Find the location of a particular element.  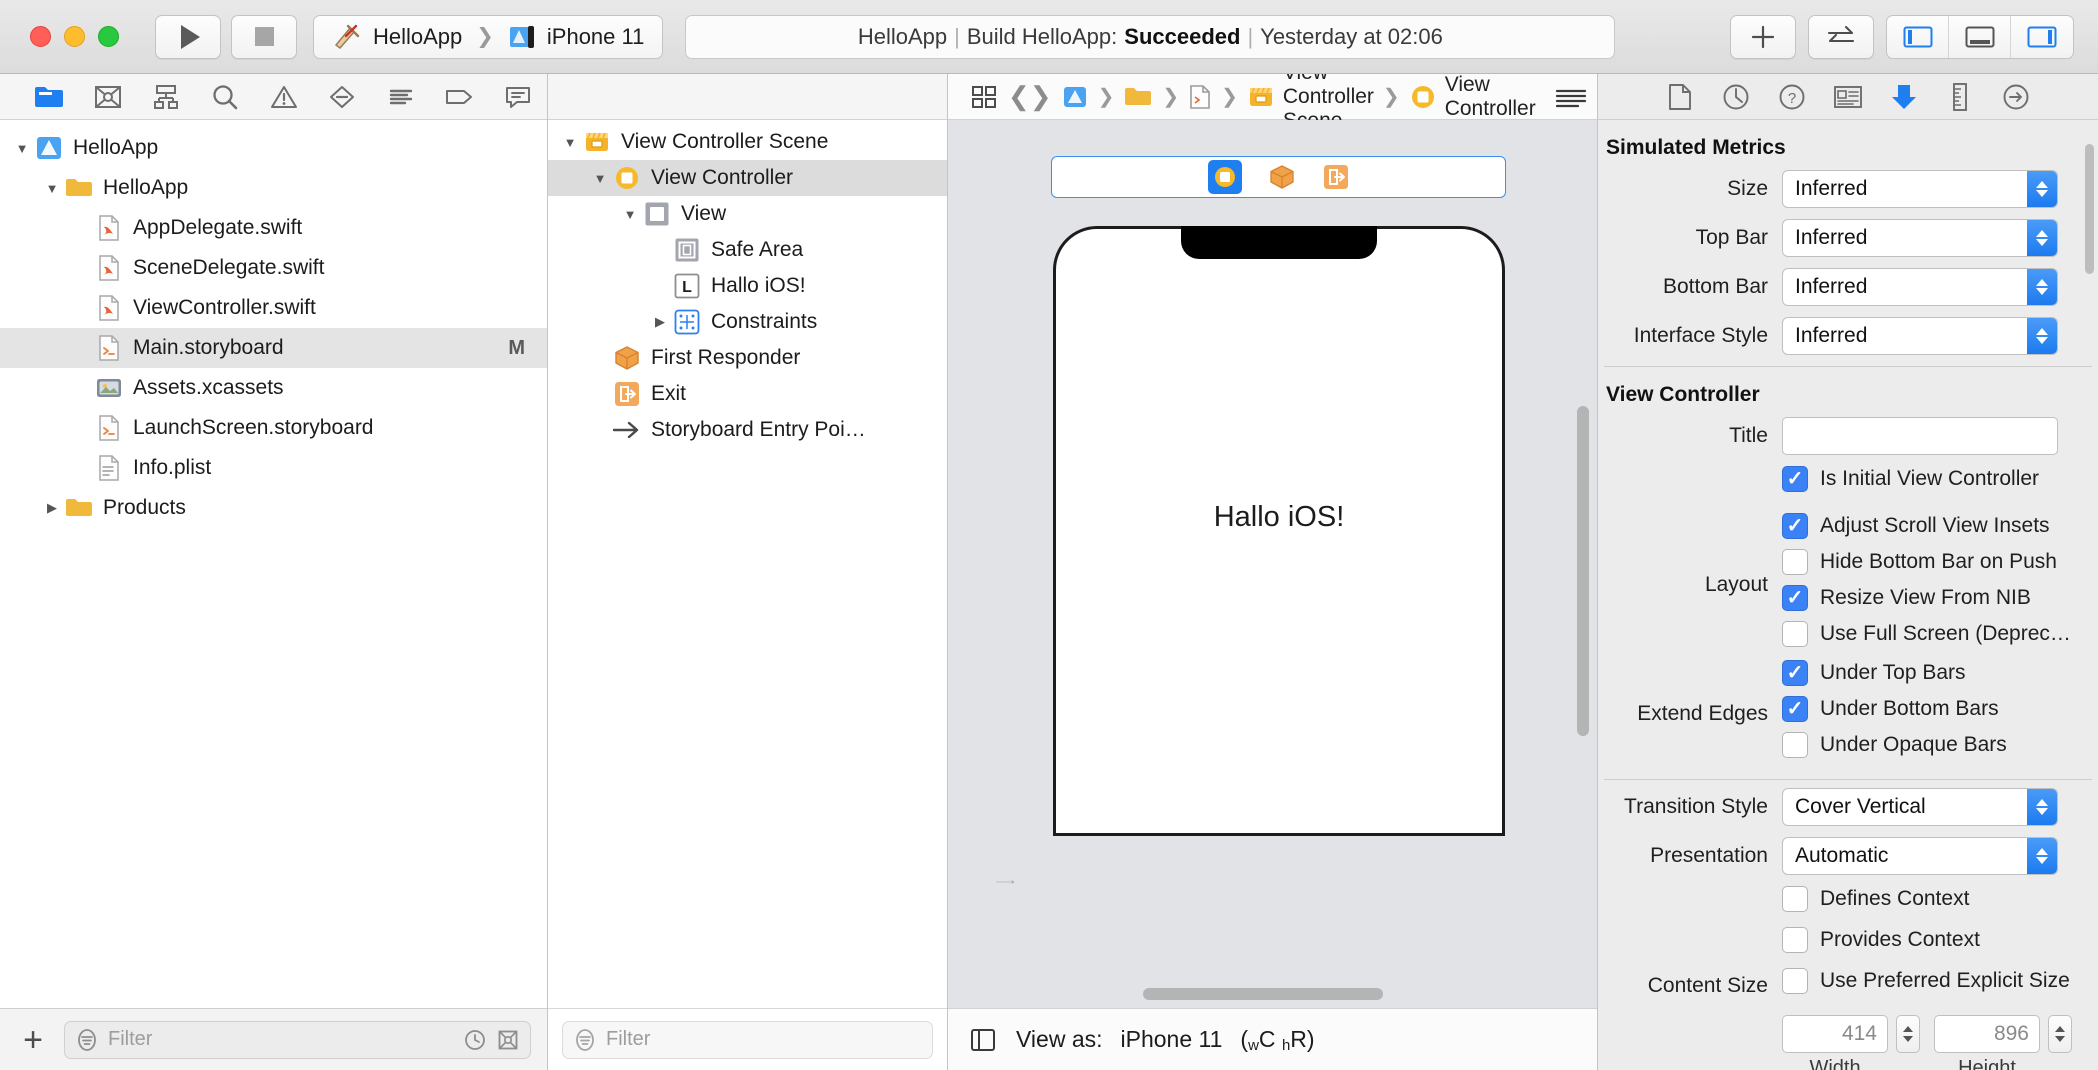

view-controller-dock-icon is located at coordinates (1224, 177).